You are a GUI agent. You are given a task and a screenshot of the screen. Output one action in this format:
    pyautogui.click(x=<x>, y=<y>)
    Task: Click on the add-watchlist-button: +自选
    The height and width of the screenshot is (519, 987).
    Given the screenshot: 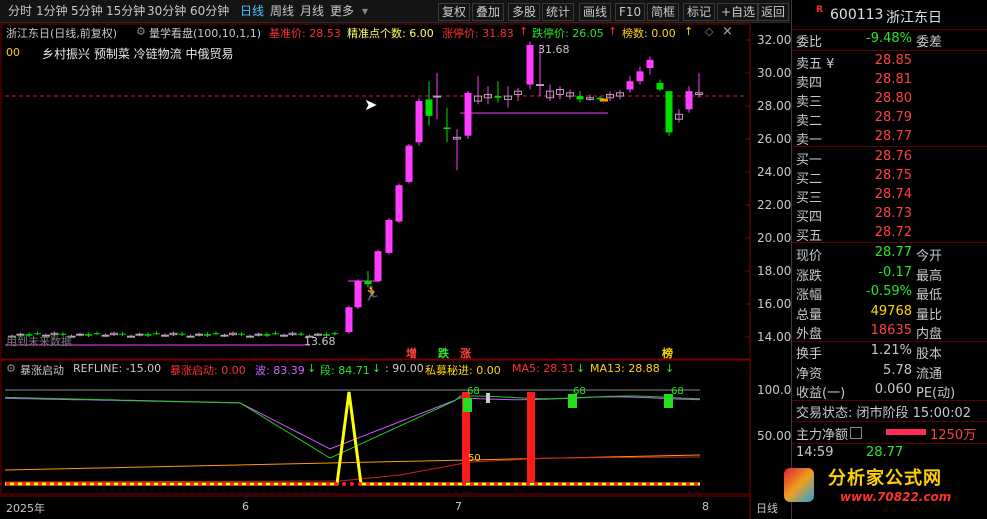 What is the action you would take?
    pyautogui.click(x=738, y=12)
    